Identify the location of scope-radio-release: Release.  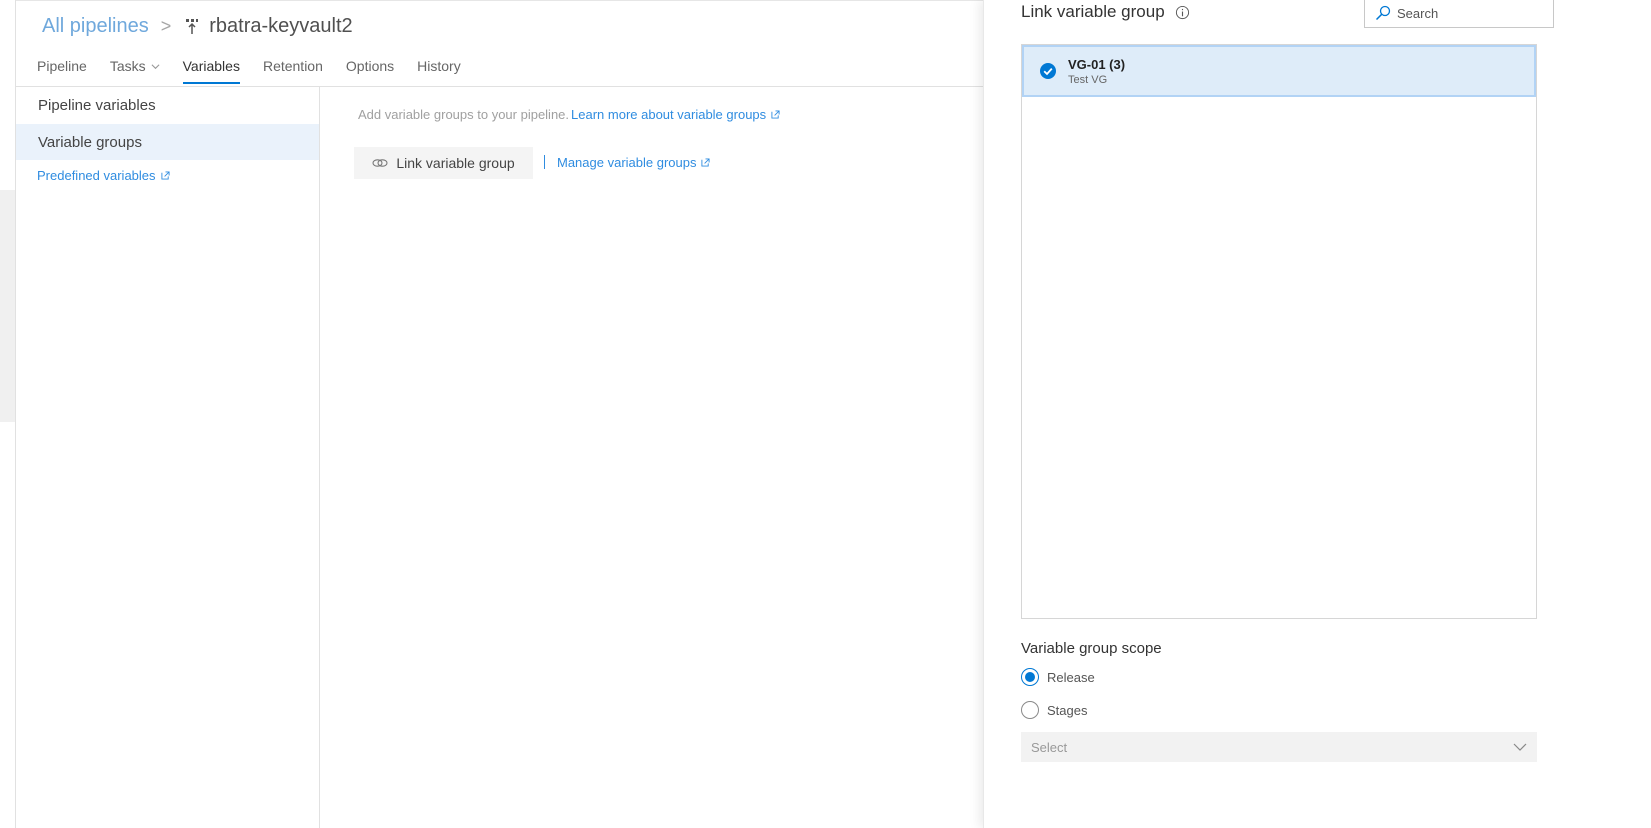
(1058, 677).